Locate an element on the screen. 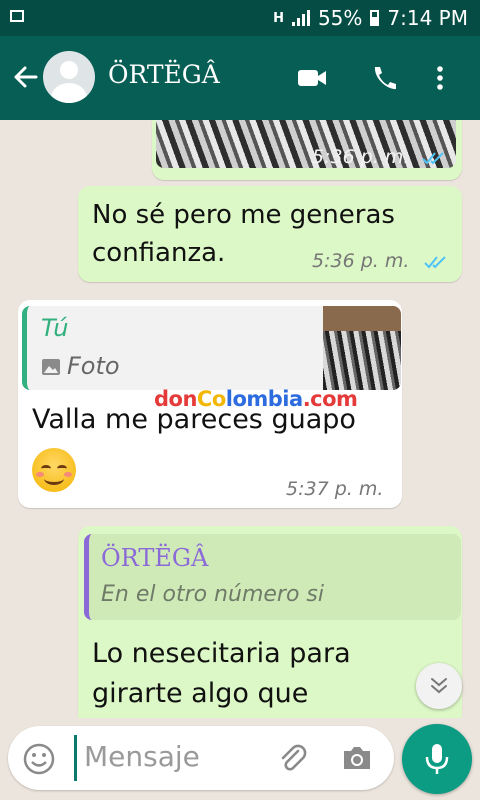  battery-icon is located at coordinates (375, 18).